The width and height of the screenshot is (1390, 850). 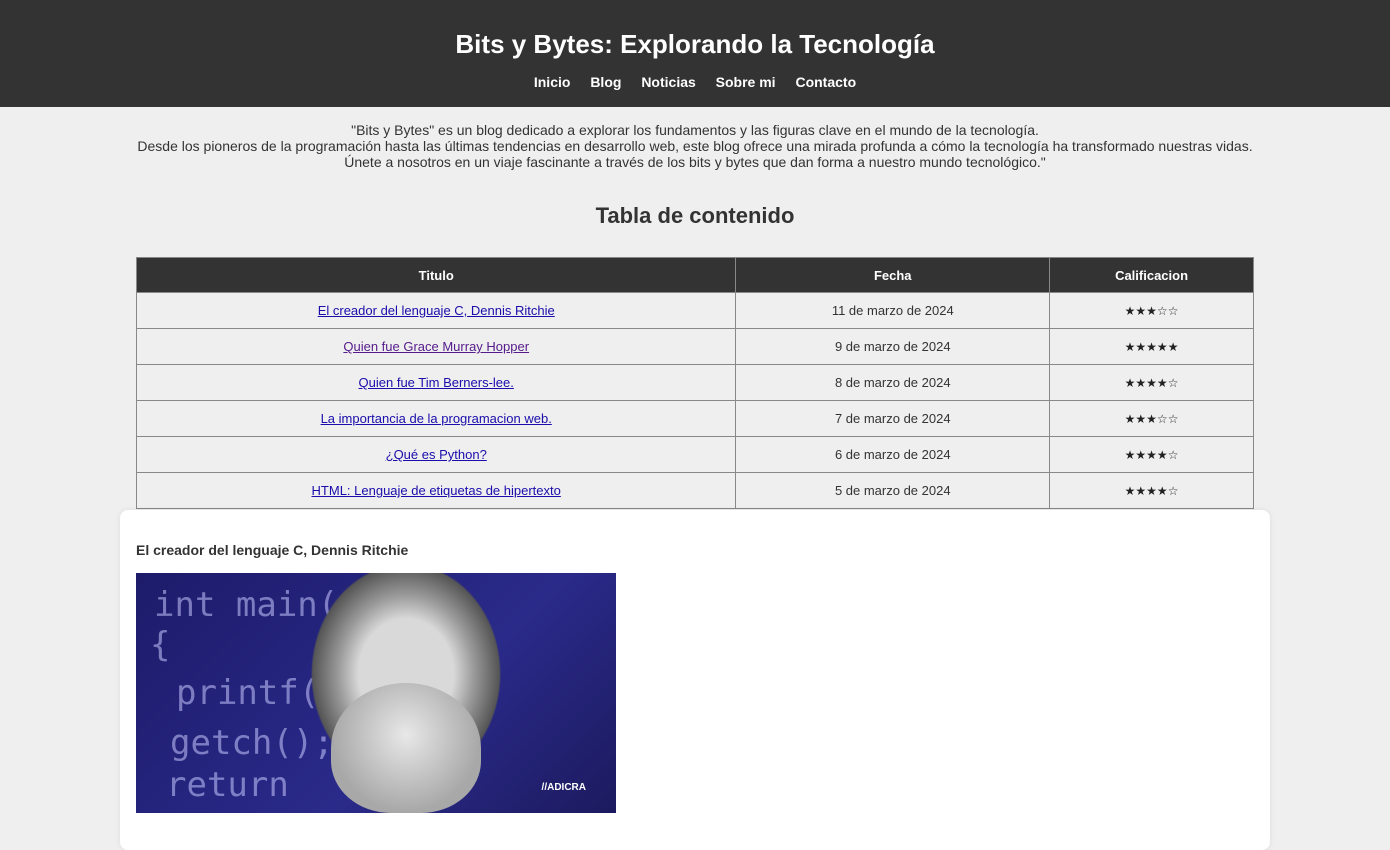 What do you see at coordinates (893, 275) in the screenshot?
I see `column-header-fecha: Fecha` at bounding box center [893, 275].